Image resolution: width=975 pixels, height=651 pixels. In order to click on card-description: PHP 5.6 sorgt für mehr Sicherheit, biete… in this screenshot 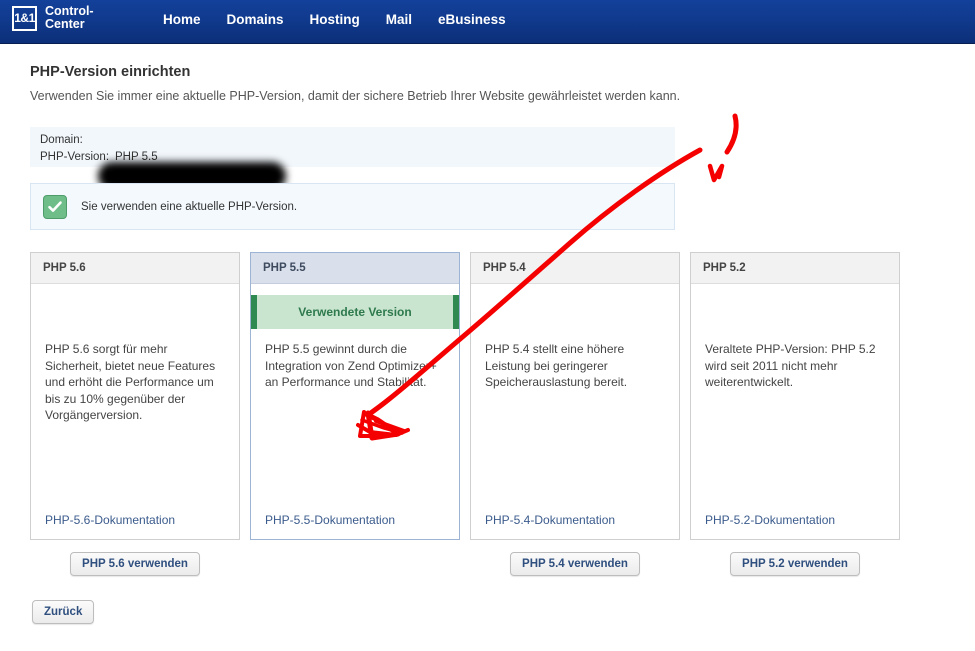, I will do `click(130, 382)`.